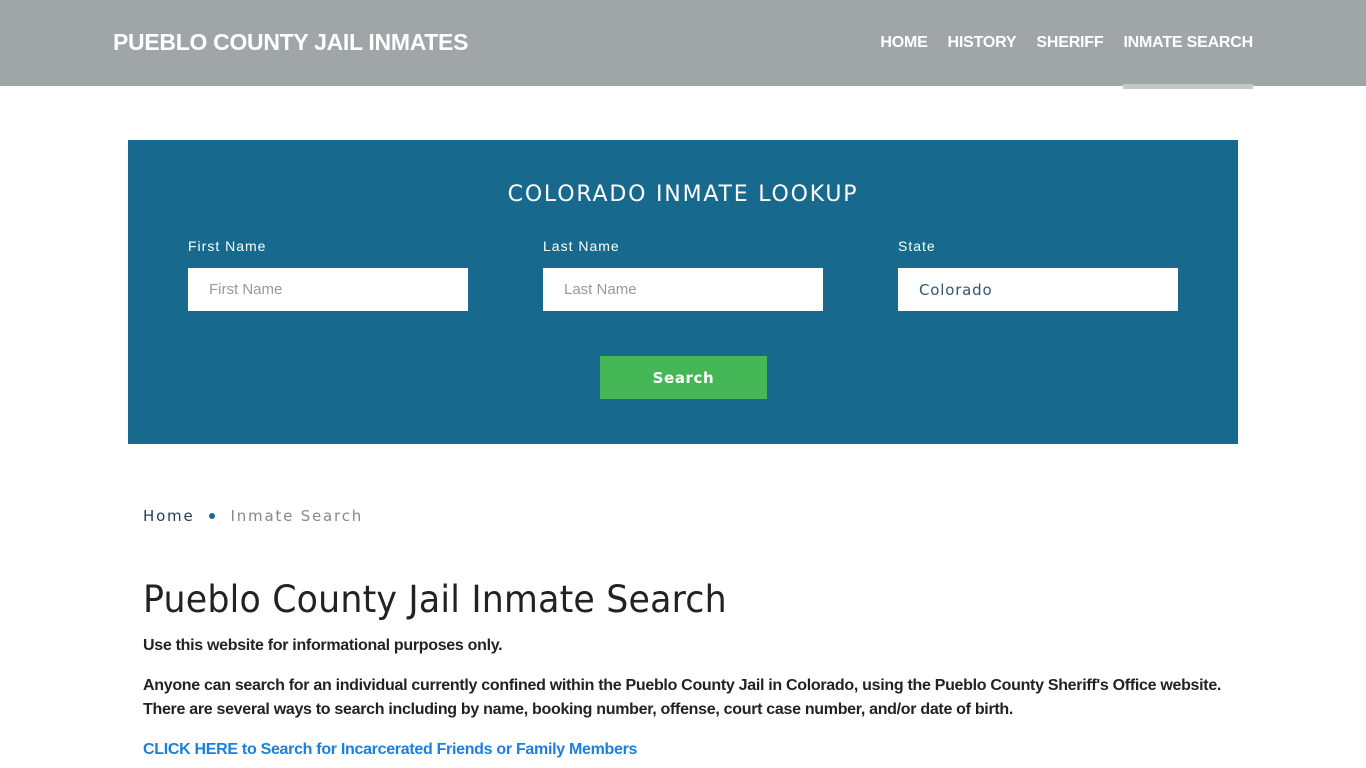  I want to click on last-name-label: Last Name, so click(581, 246).